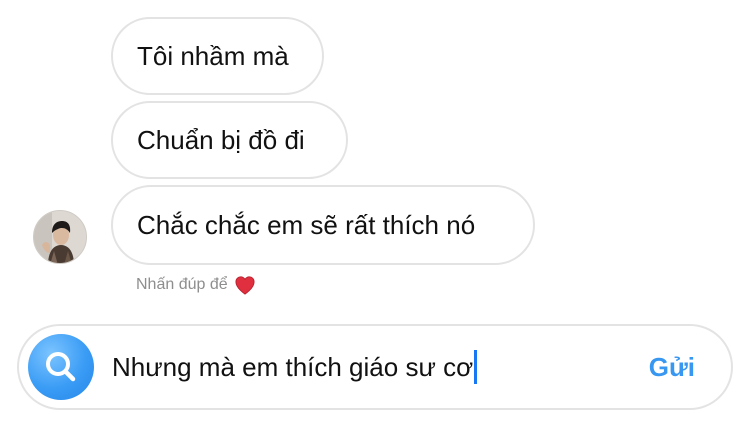 This screenshot has height=426, width=750. Describe the element at coordinates (476, 367) in the screenshot. I see `text-caret` at that location.